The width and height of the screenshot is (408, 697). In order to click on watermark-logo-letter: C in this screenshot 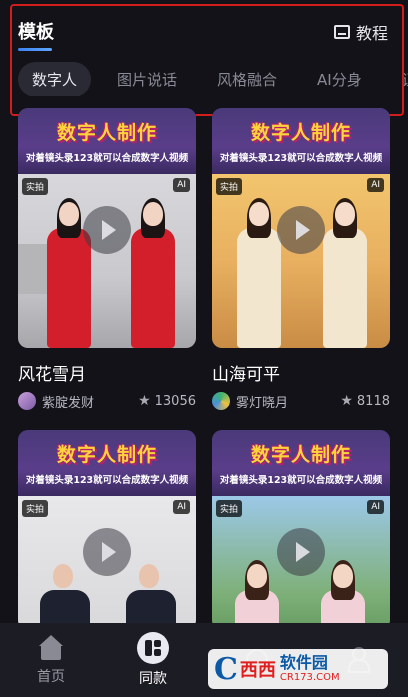, I will do `click(226, 669)`.